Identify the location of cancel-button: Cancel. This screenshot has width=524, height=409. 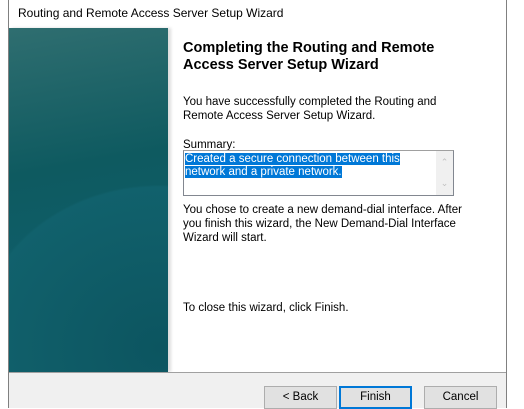
(460, 397).